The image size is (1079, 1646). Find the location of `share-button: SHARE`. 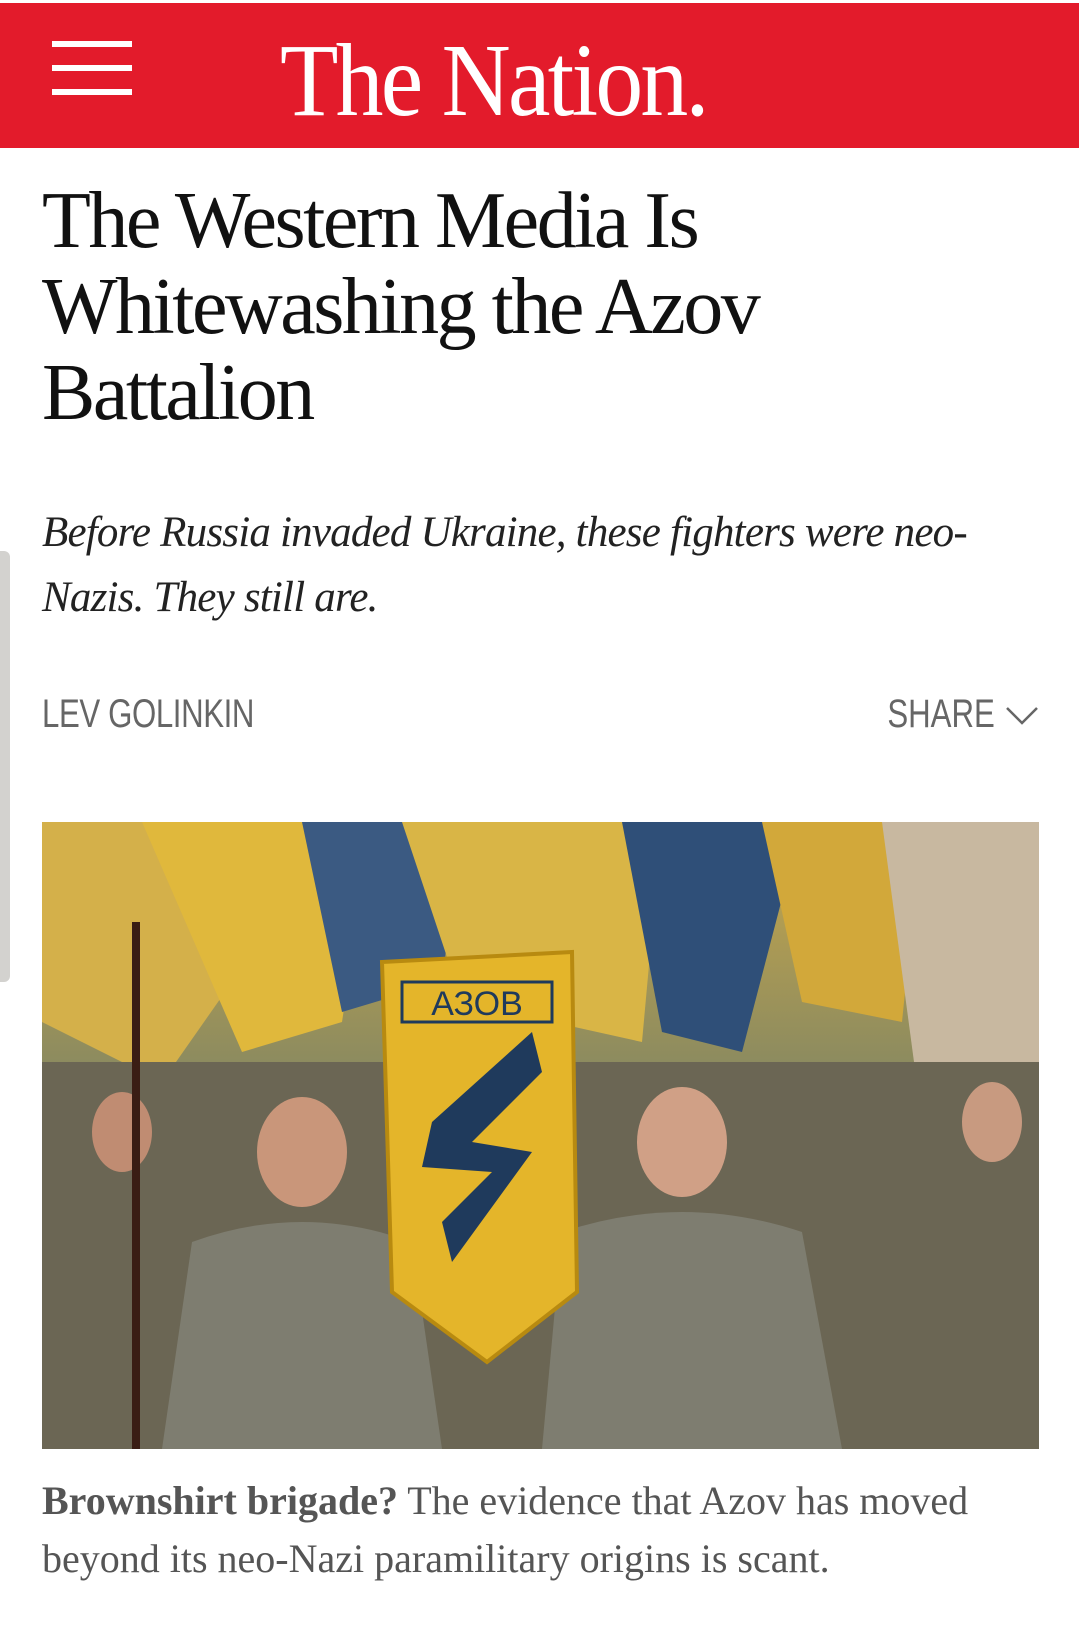

share-button: SHARE is located at coordinates (948, 714).